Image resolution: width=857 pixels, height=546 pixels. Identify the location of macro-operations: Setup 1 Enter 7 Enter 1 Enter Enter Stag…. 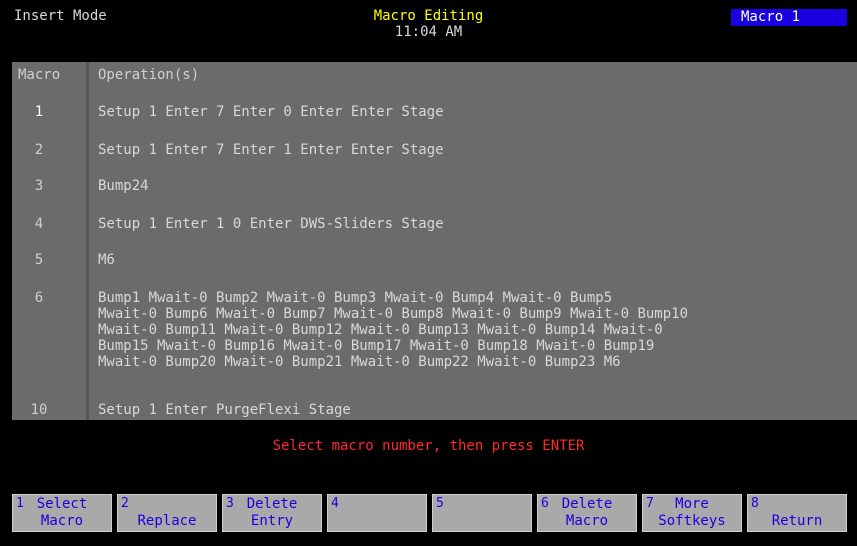
(271, 150).